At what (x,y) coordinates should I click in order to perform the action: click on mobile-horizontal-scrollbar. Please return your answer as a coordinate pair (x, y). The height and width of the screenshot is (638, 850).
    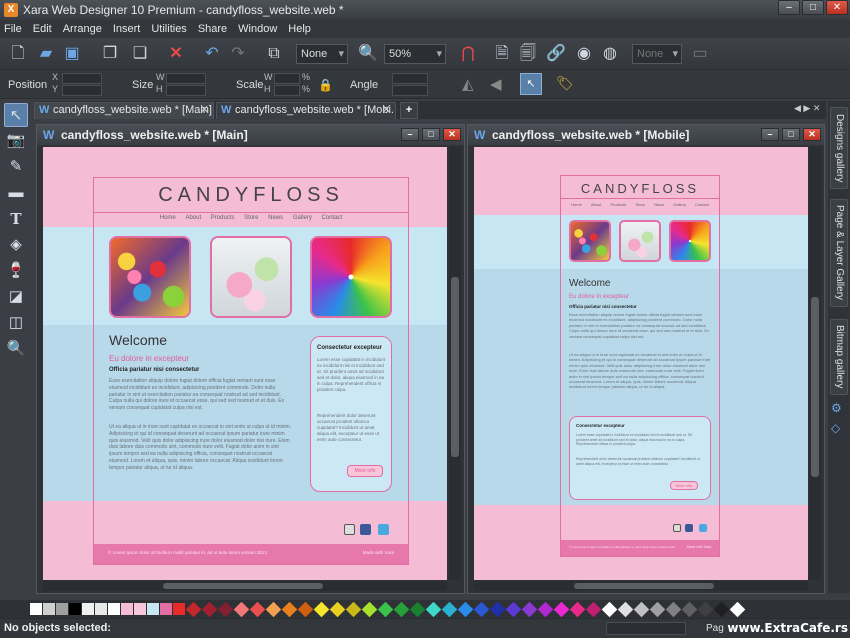
    Looking at the image, I should click on (641, 586).